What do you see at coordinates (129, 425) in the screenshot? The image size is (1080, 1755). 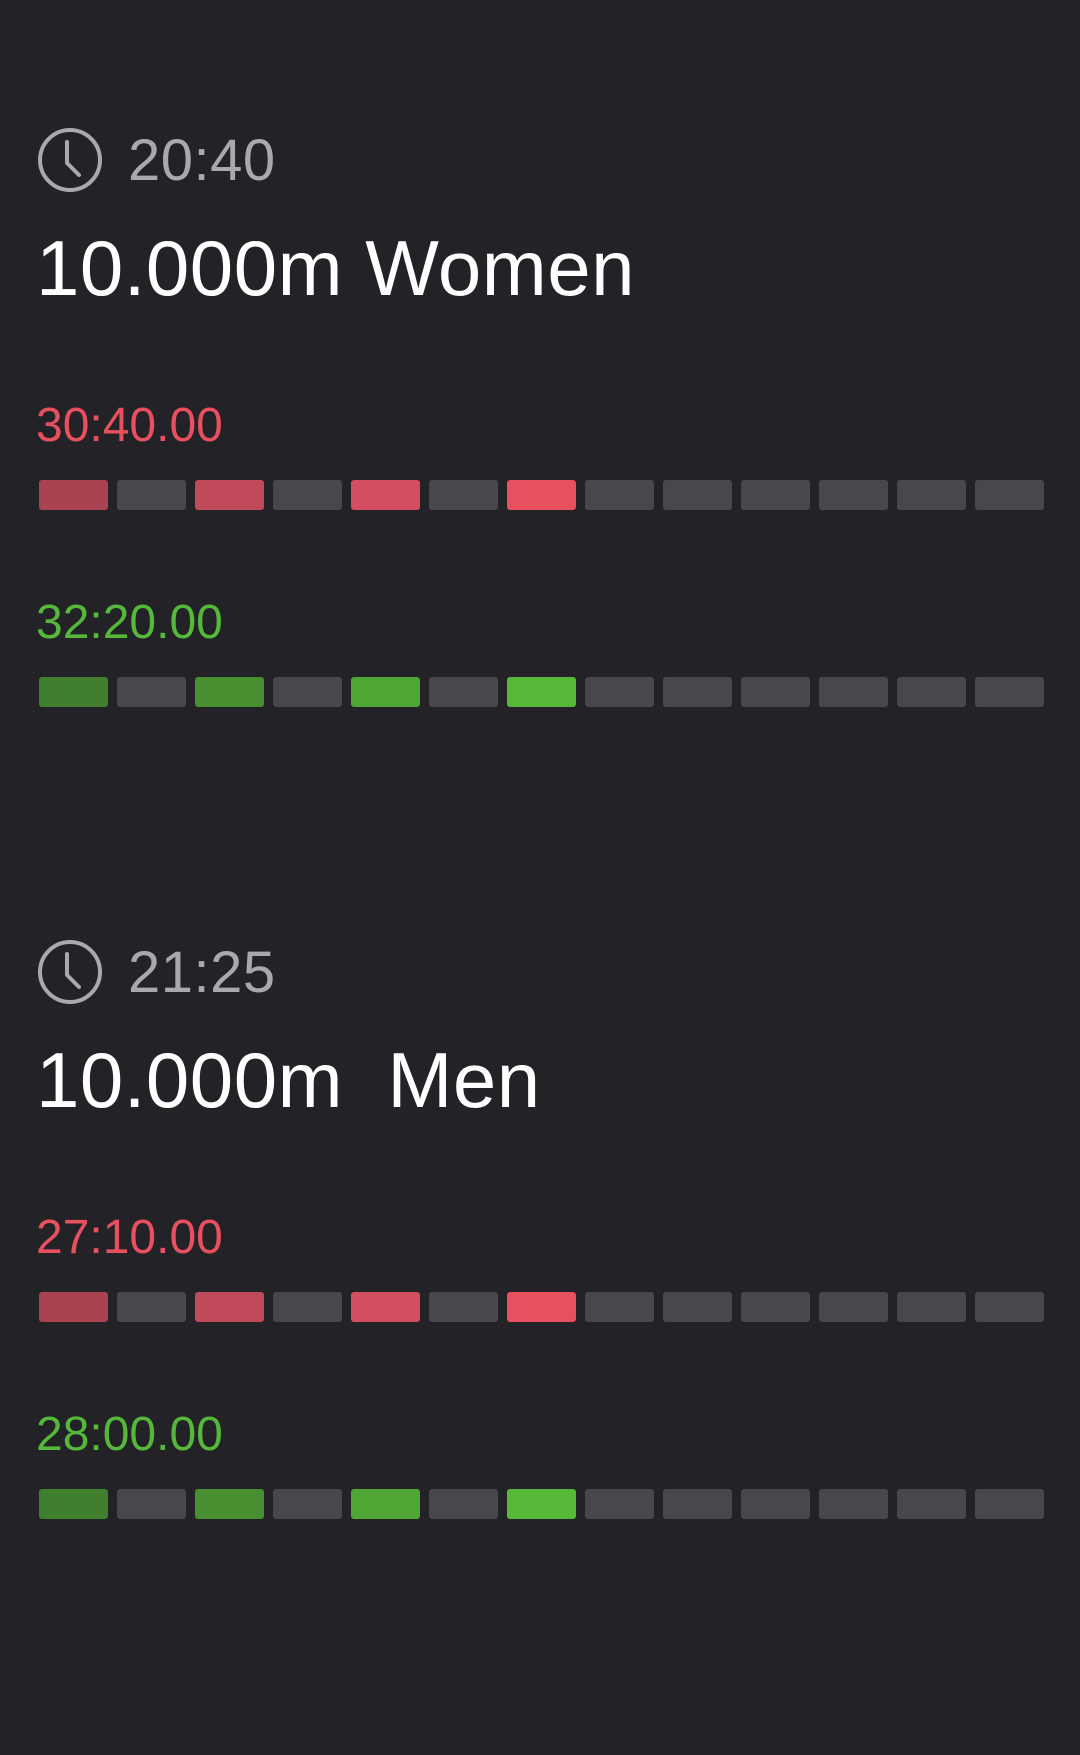 I see `target-time-red: 30:40.00` at bounding box center [129, 425].